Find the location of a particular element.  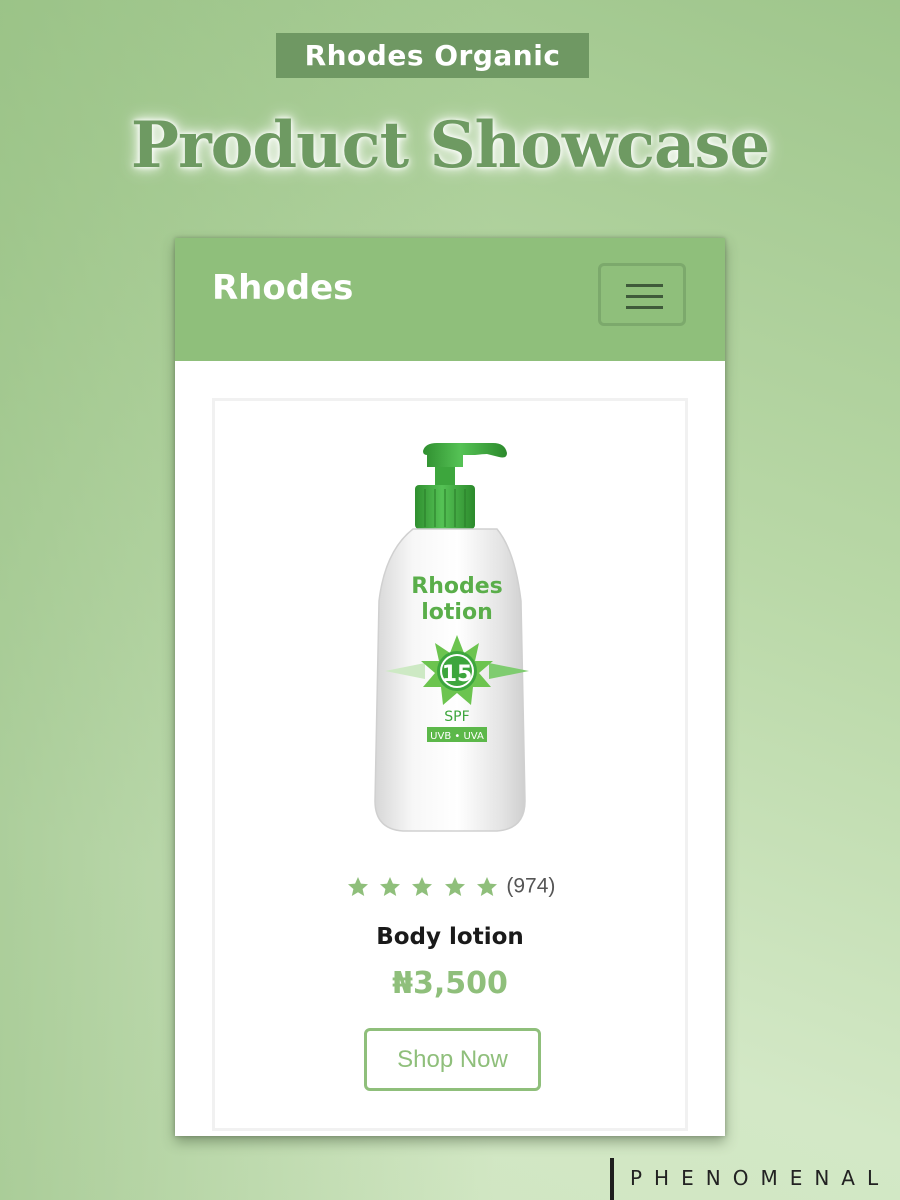

bottle-spf-number: 15 is located at coordinates (457, 674).